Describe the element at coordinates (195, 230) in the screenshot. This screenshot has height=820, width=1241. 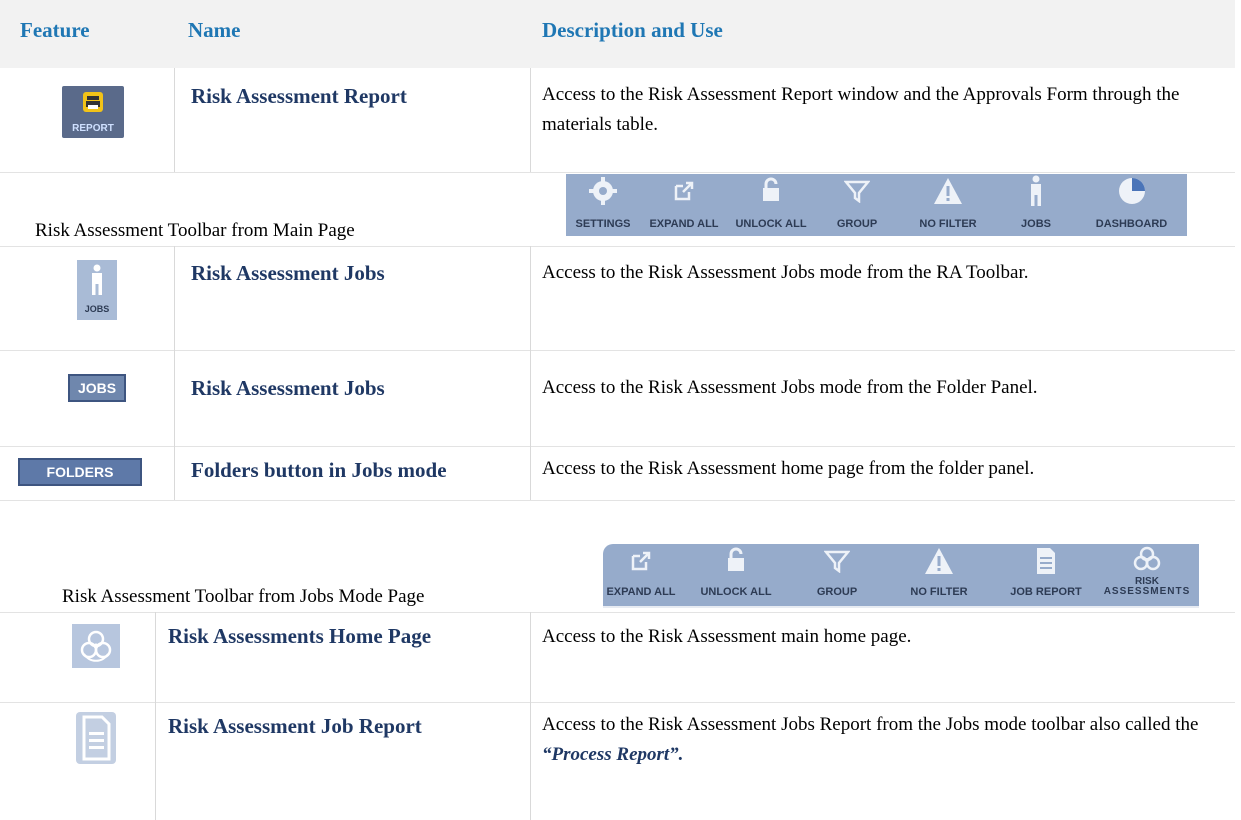
I see `toolbar-main-caption: Risk Assessment Toolbar from Main Page` at that location.